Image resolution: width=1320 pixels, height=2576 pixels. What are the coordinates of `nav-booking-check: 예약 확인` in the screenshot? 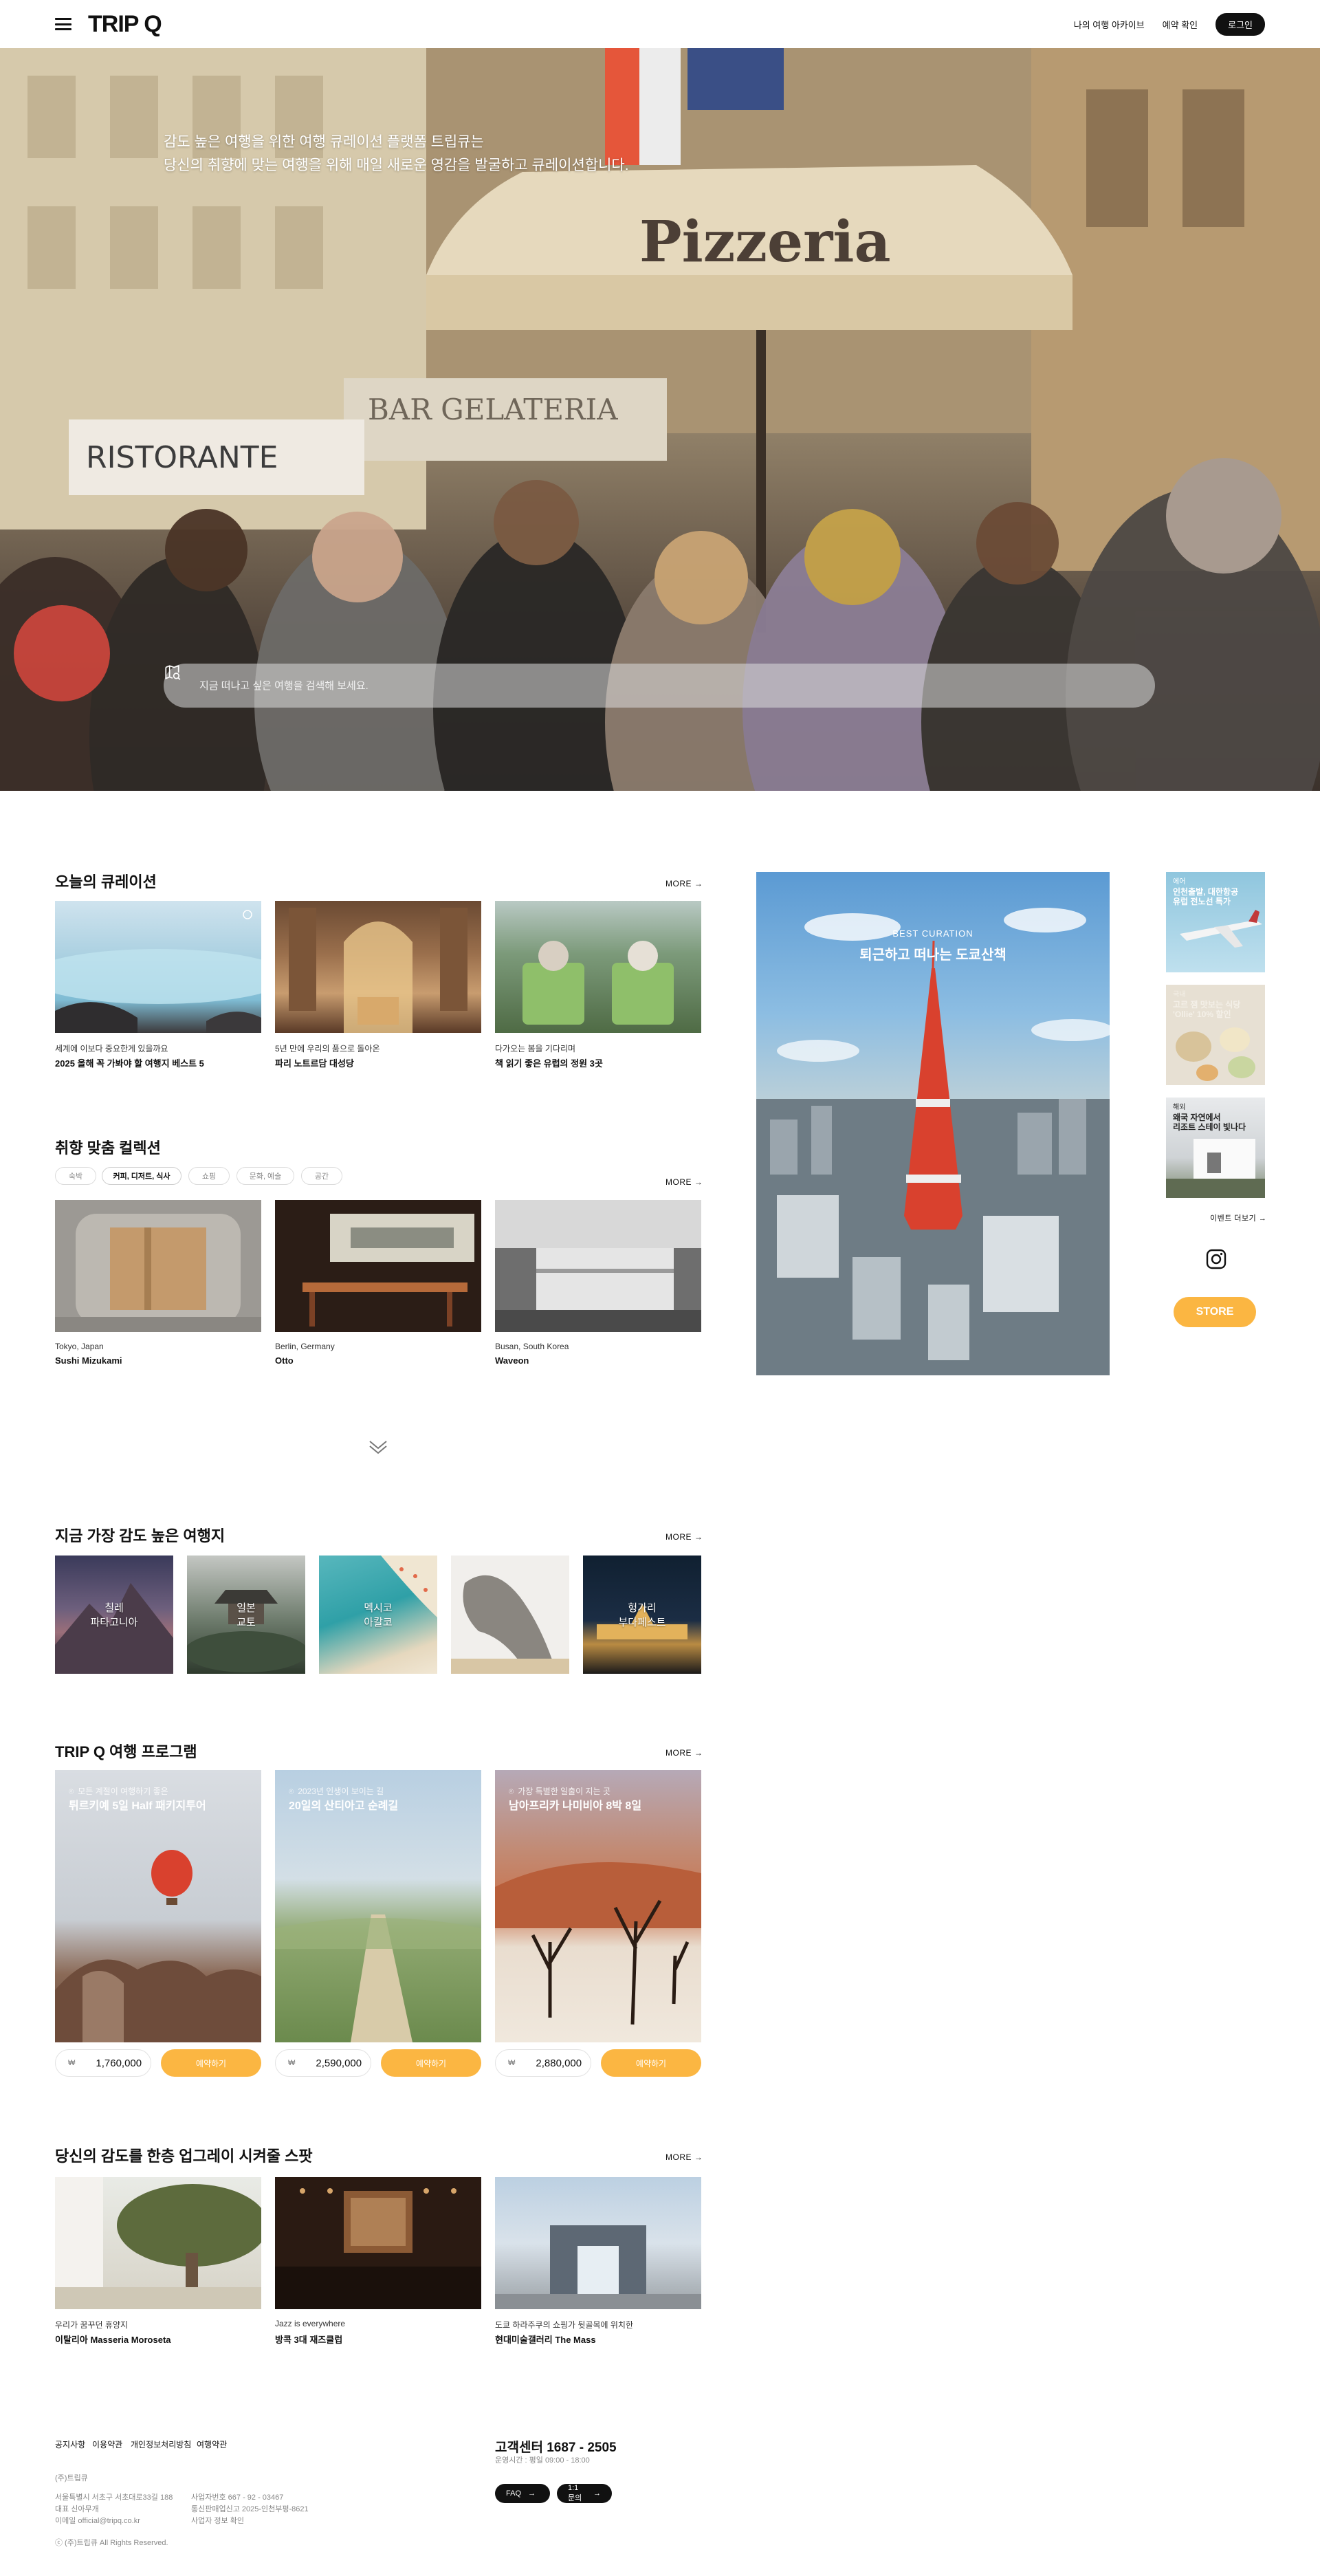 It's located at (1180, 24).